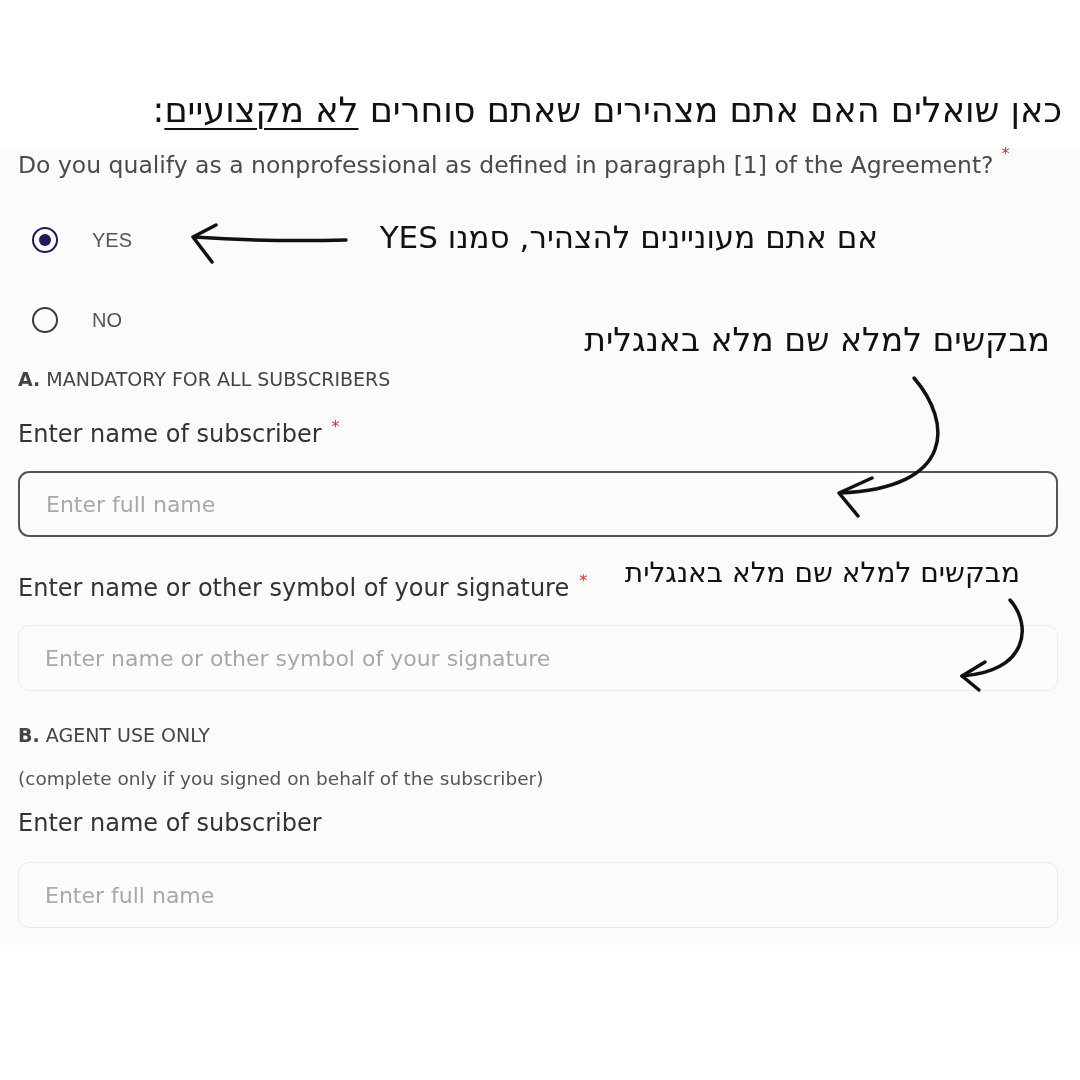 The height and width of the screenshot is (1080, 1080). What do you see at coordinates (506, 165) in the screenshot?
I see `question-text: Do you qualify as a nonprofessional as defined in paragraph [1] of the Agreement?` at bounding box center [506, 165].